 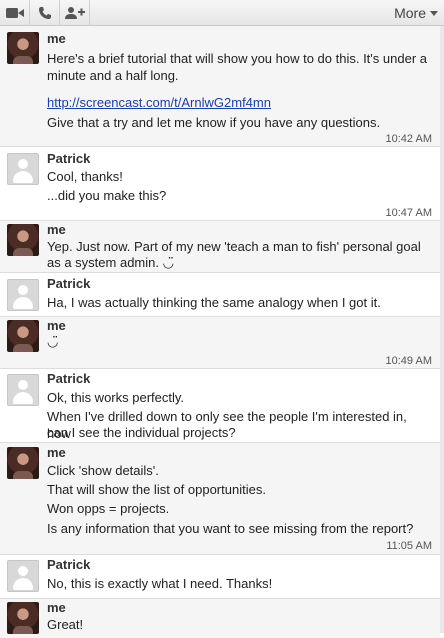 What do you see at coordinates (222, 13) in the screenshot?
I see `chat-toolbar: More` at bounding box center [222, 13].